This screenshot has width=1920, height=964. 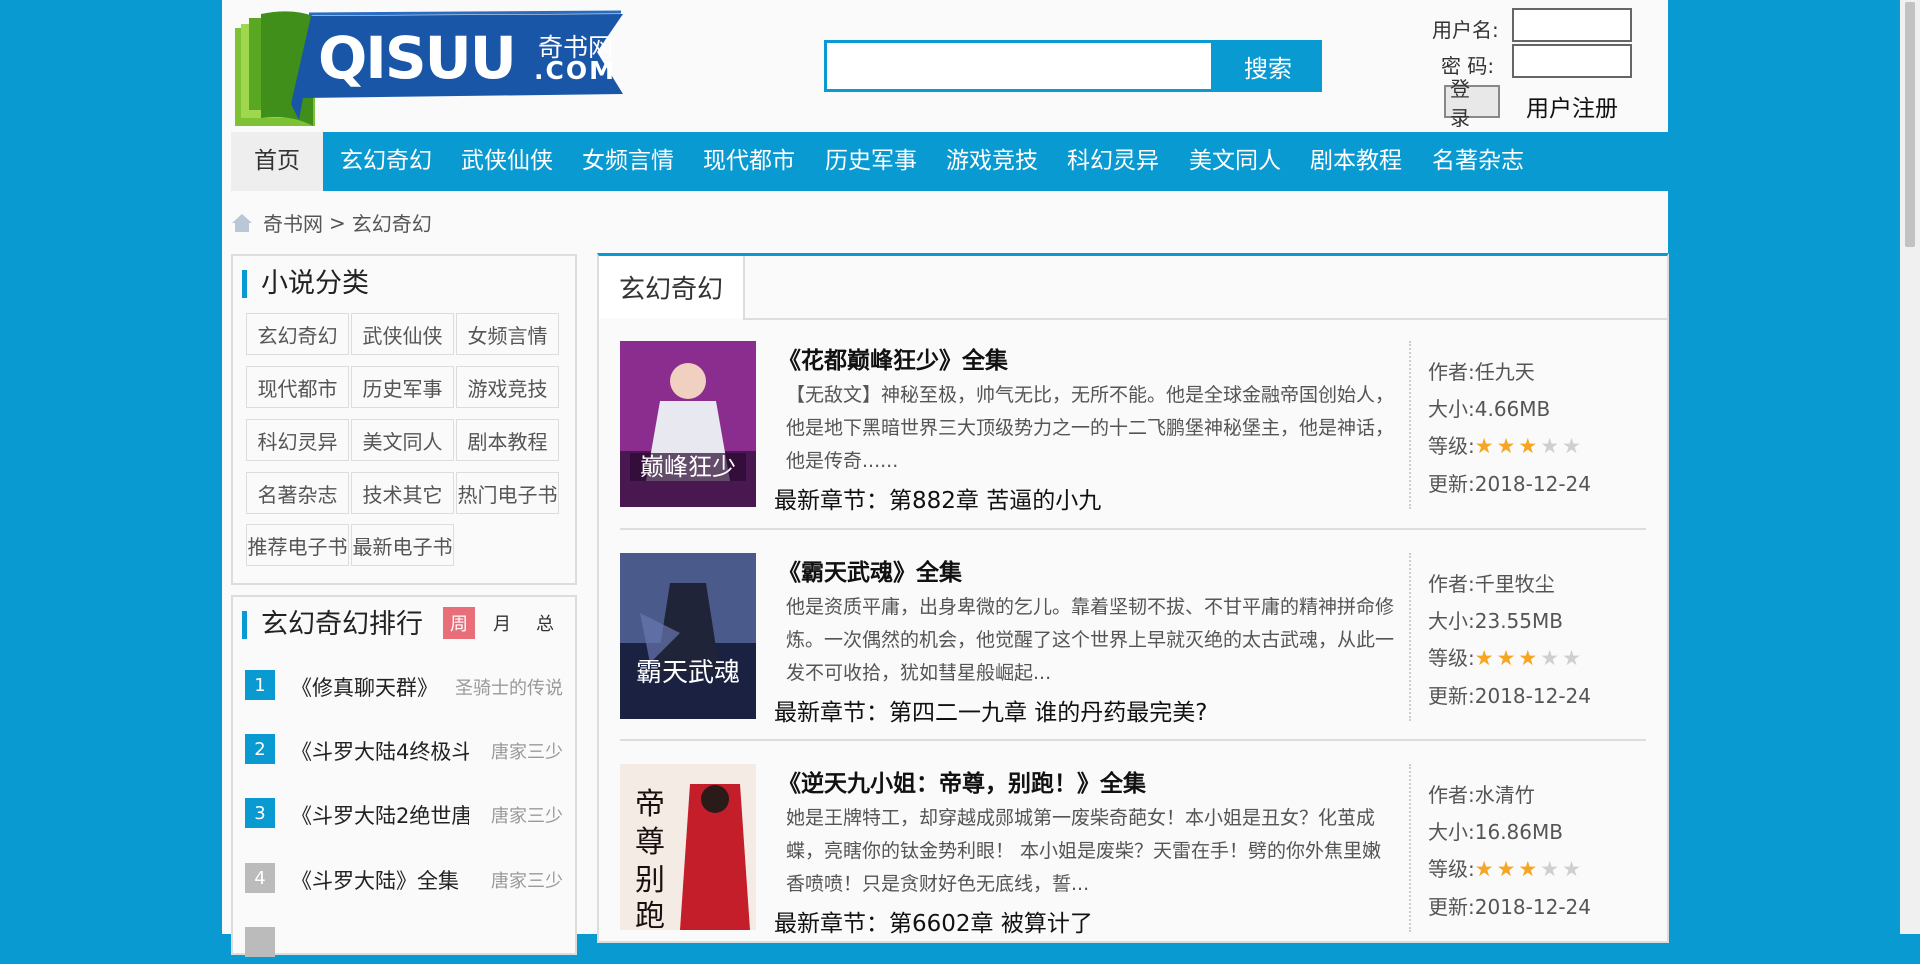 I want to click on tab-divider, so click(x=1205, y=319).